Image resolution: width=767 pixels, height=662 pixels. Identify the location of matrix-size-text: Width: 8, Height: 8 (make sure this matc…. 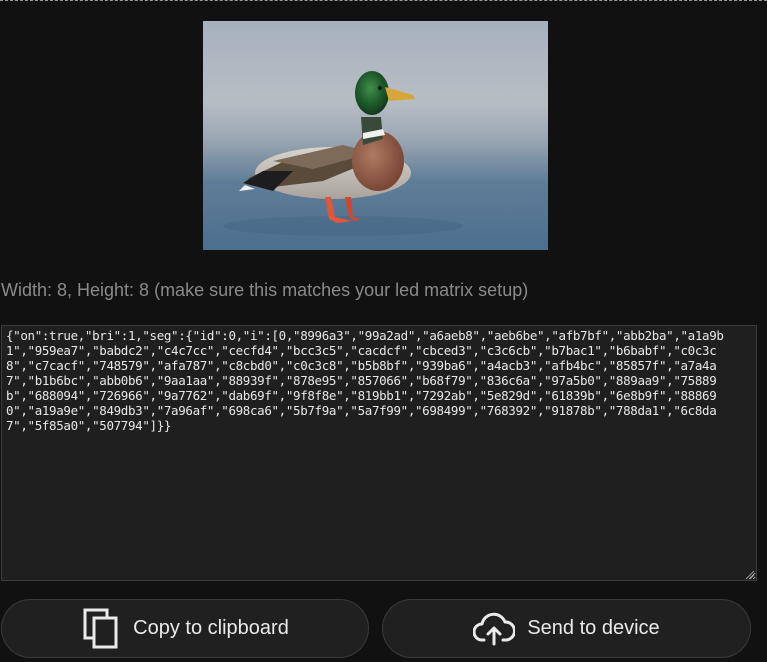
(265, 290).